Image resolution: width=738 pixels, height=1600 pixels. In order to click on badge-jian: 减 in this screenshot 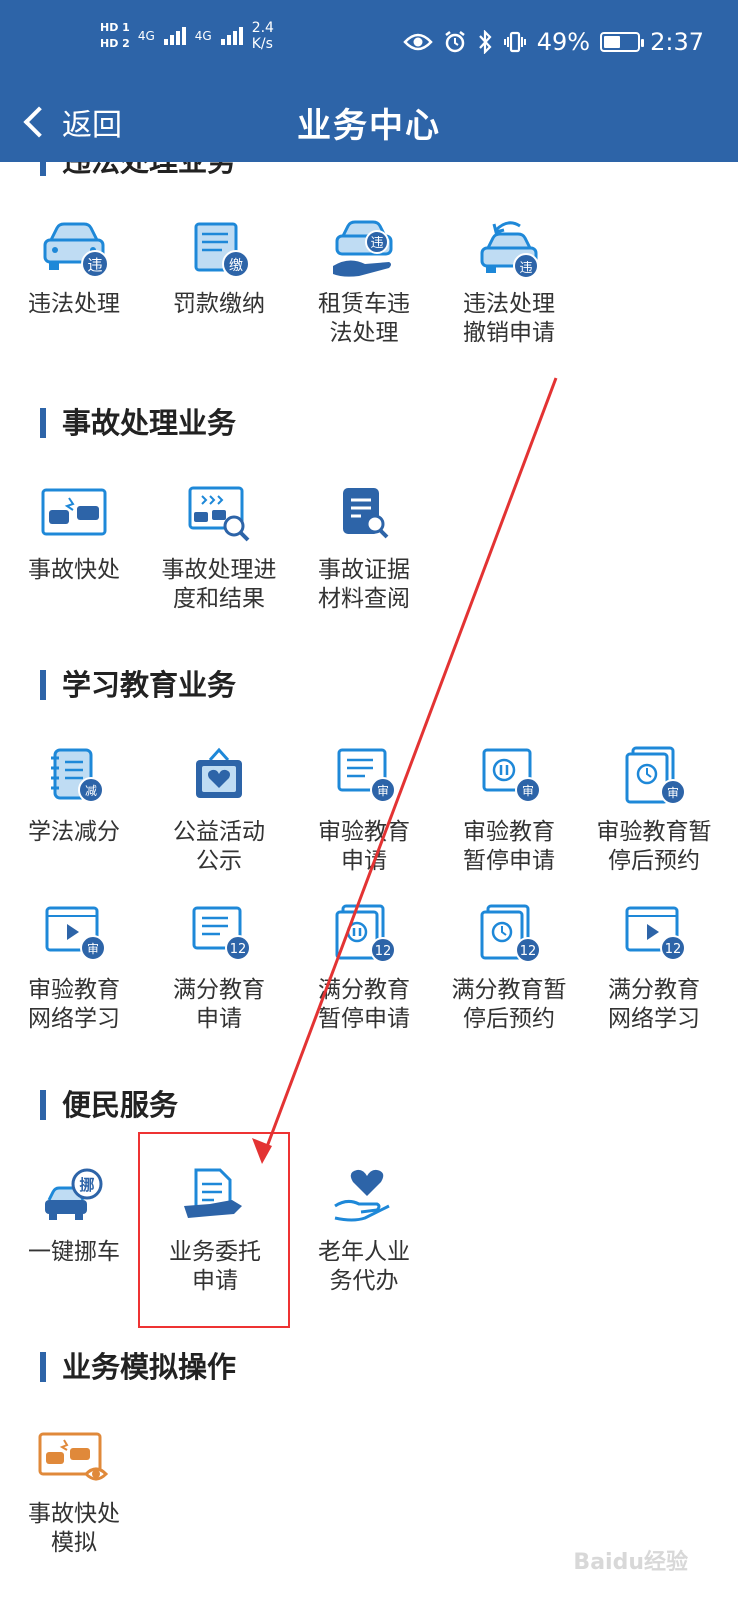, I will do `click(91, 791)`.